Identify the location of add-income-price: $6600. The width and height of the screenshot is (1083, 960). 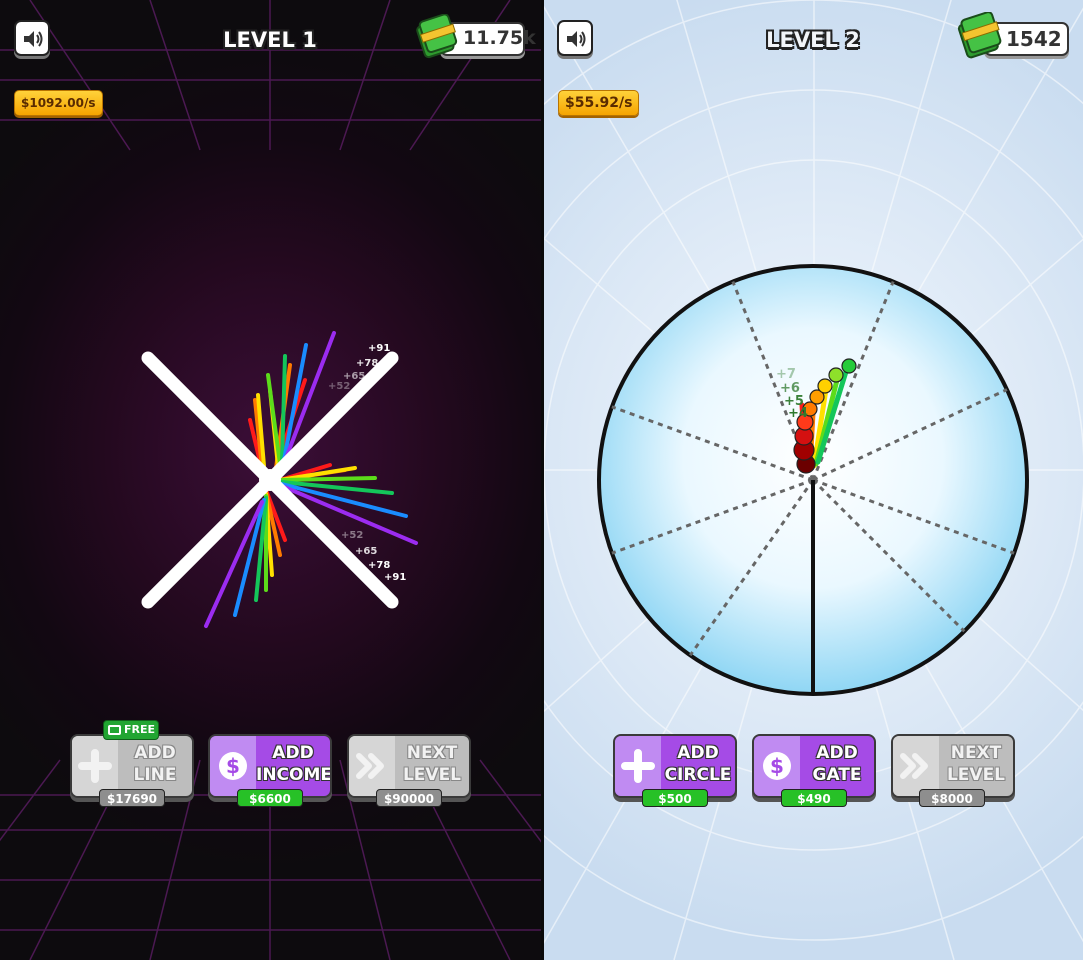
(270, 798).